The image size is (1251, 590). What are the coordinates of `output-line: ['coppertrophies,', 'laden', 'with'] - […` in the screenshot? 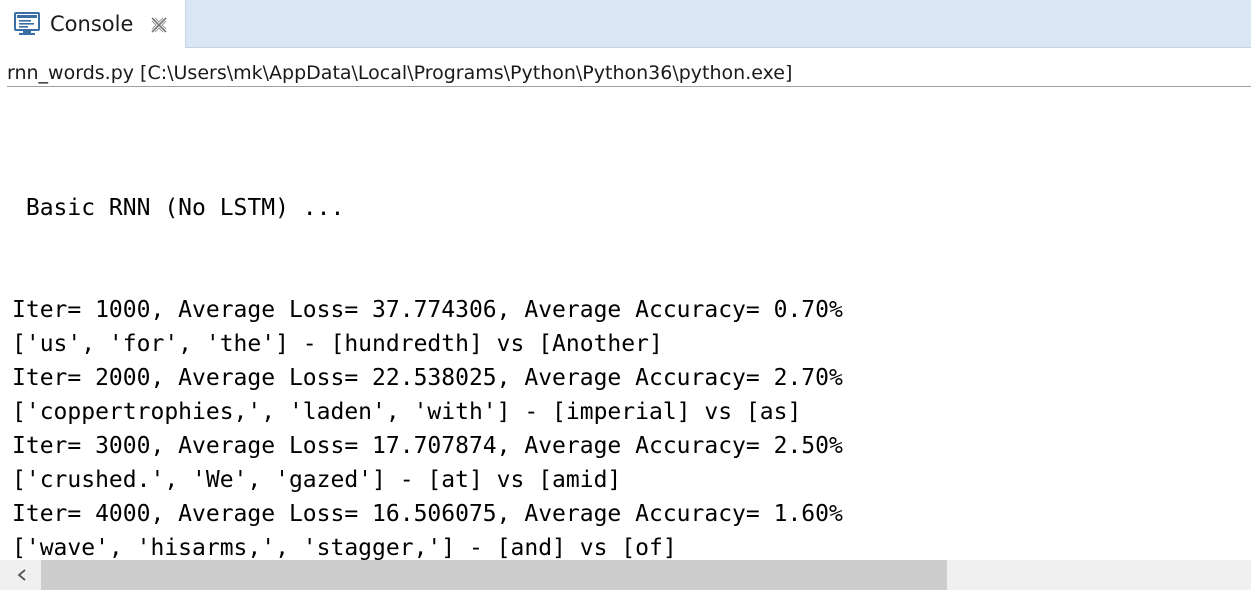 It's located at (407, 412).